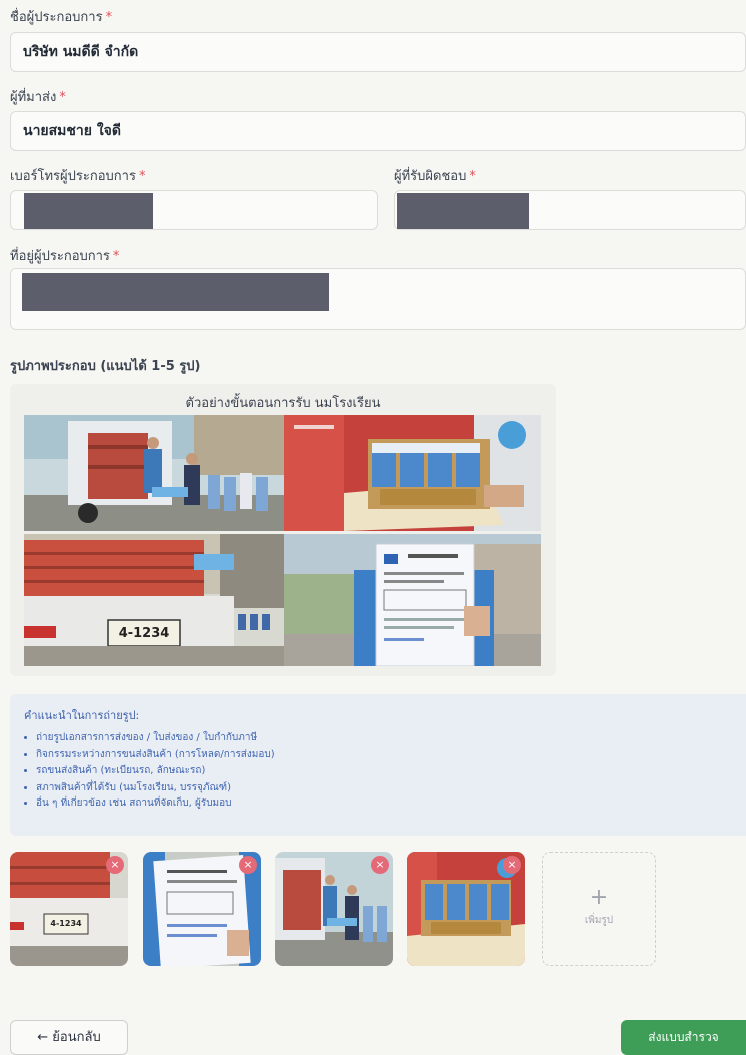  I want to click on sender-input: นายสมชาย ใจดี, so click(378, 131).